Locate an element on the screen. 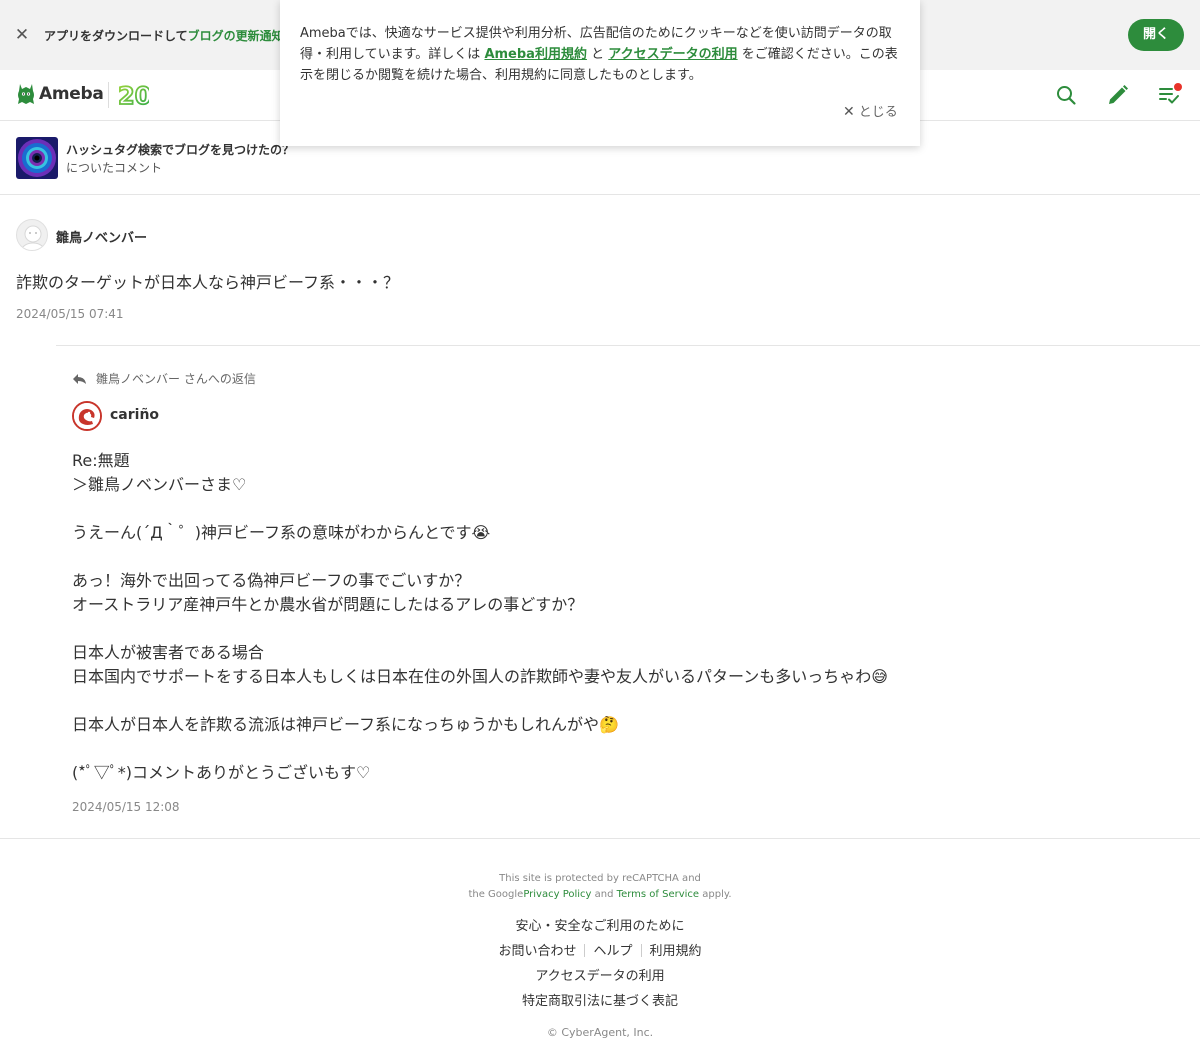 Image resolution: width=1200 pixels, height=1056 pixels. svg-text: 20 is located at coordinates (133, 95).